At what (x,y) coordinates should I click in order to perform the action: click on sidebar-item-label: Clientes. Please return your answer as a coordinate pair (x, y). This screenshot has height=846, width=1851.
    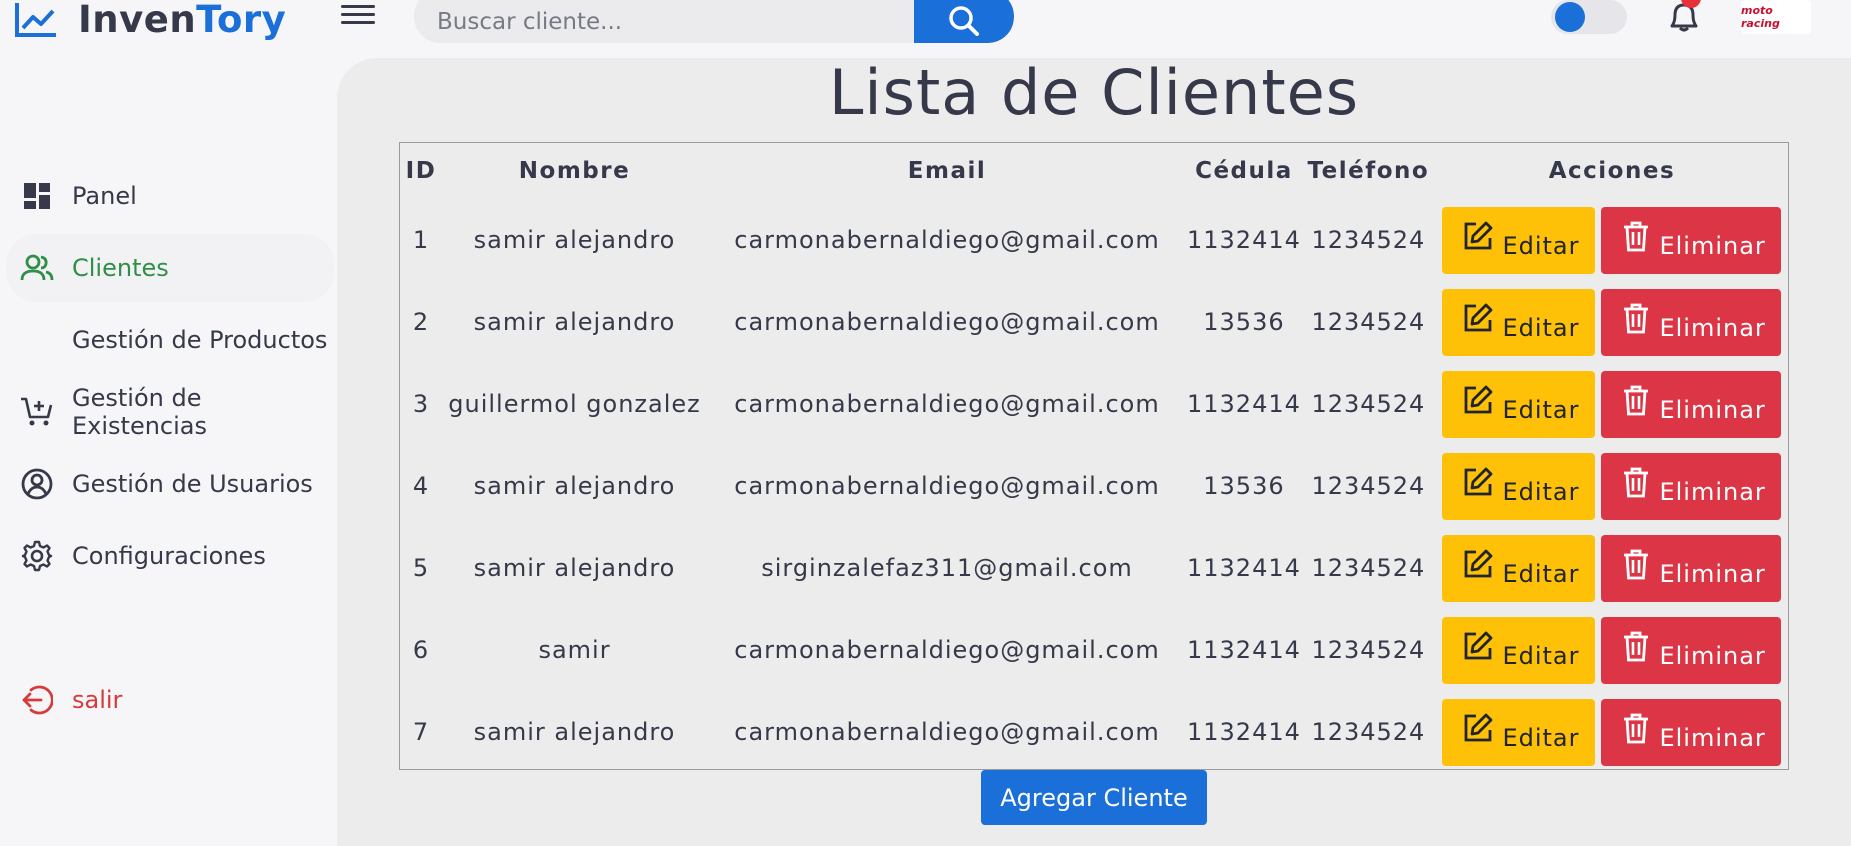
    Looking at the image, I should click on (120, 268).